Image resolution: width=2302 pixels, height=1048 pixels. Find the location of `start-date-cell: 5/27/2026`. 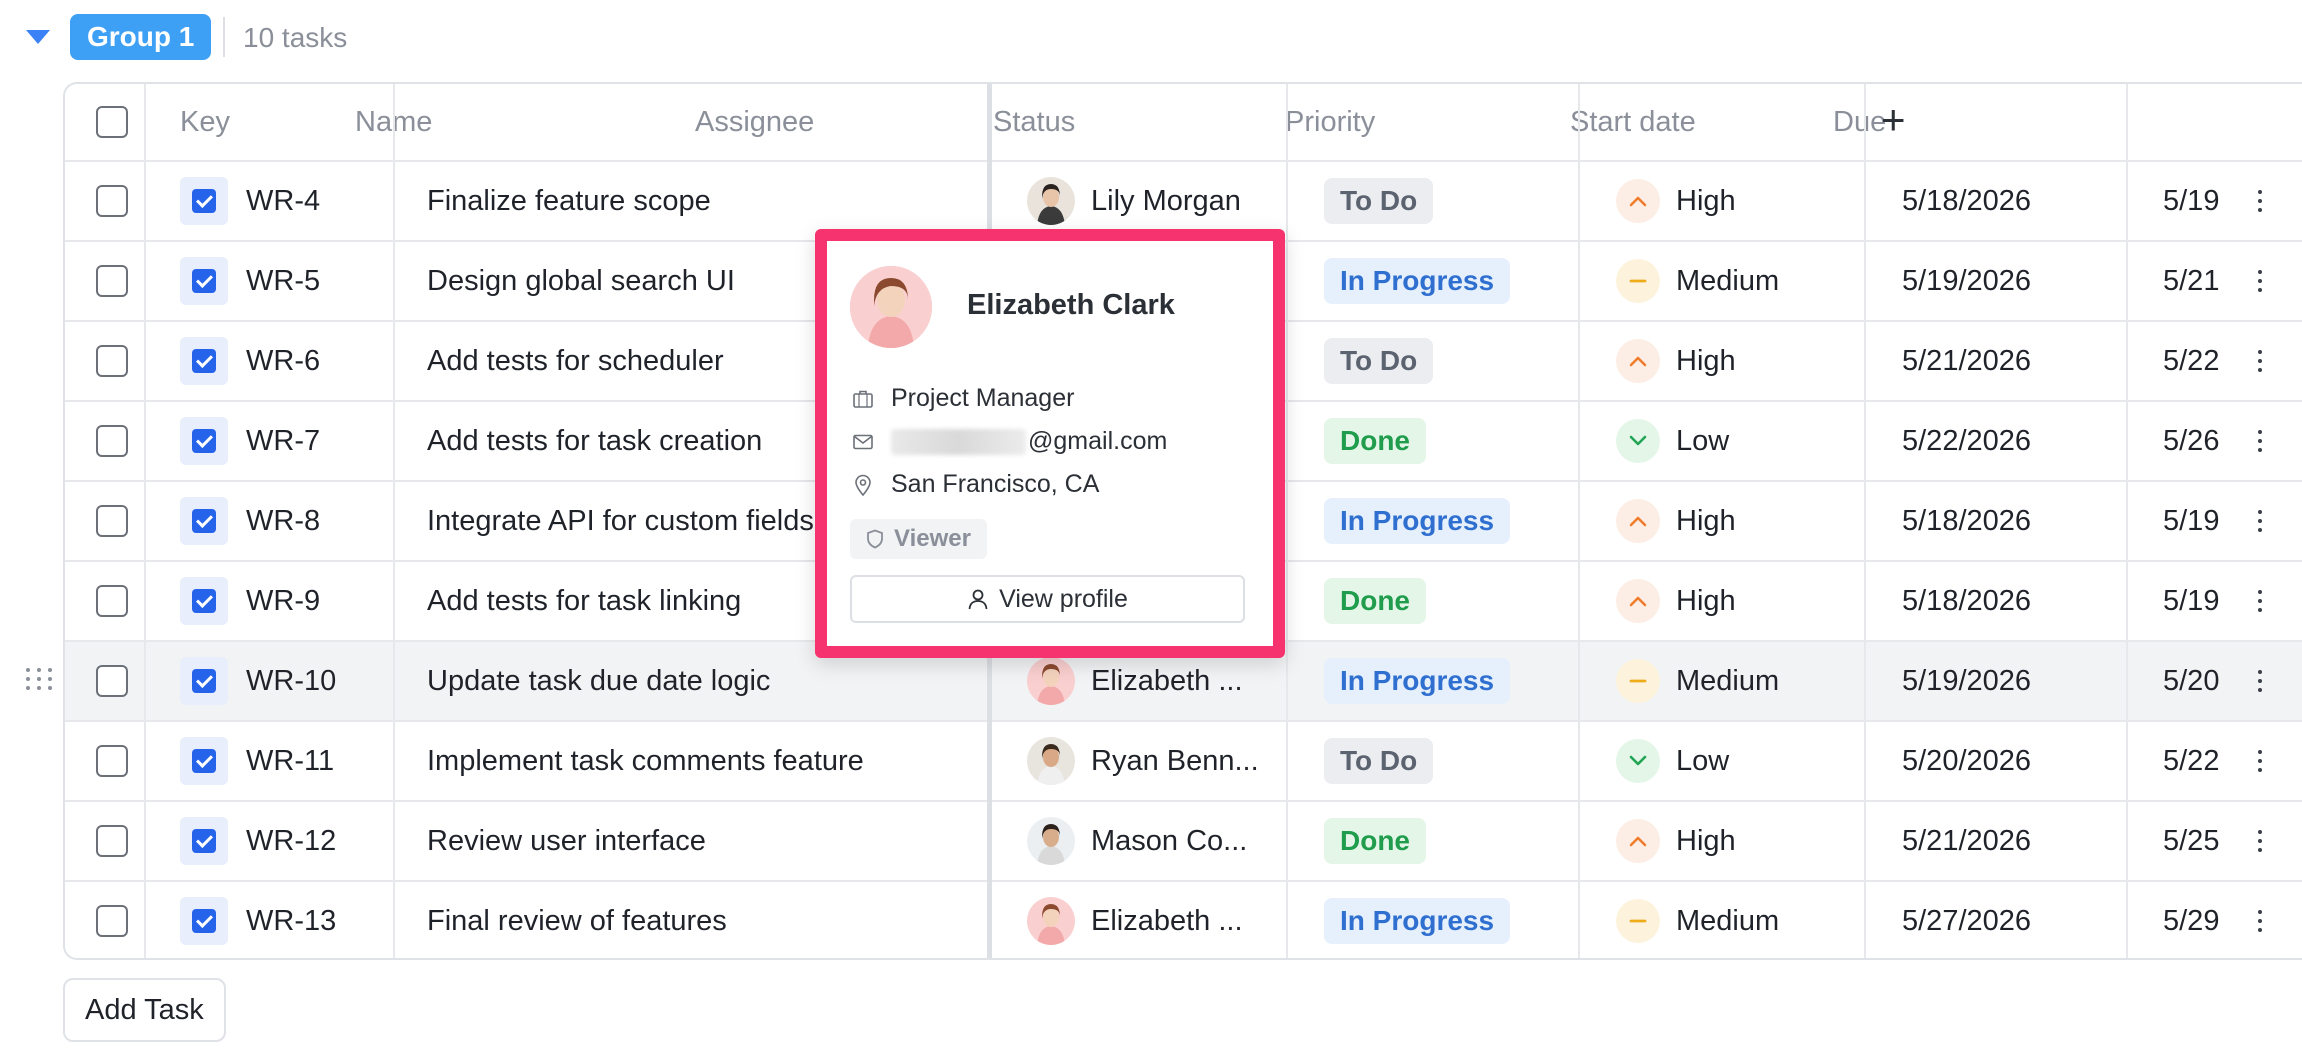

start-date-cell: 5/27/2026 is located at coordinates (2012, 920).